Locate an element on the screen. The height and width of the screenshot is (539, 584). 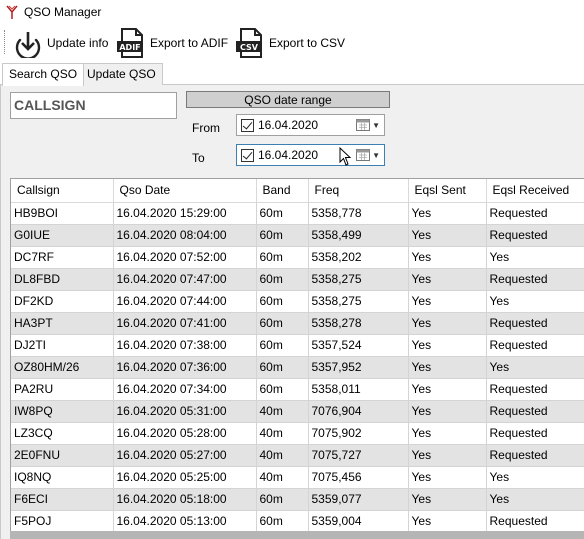
cell-qso-date: 16.04.2020 07:47:00 is located at coordinates (185, 279).